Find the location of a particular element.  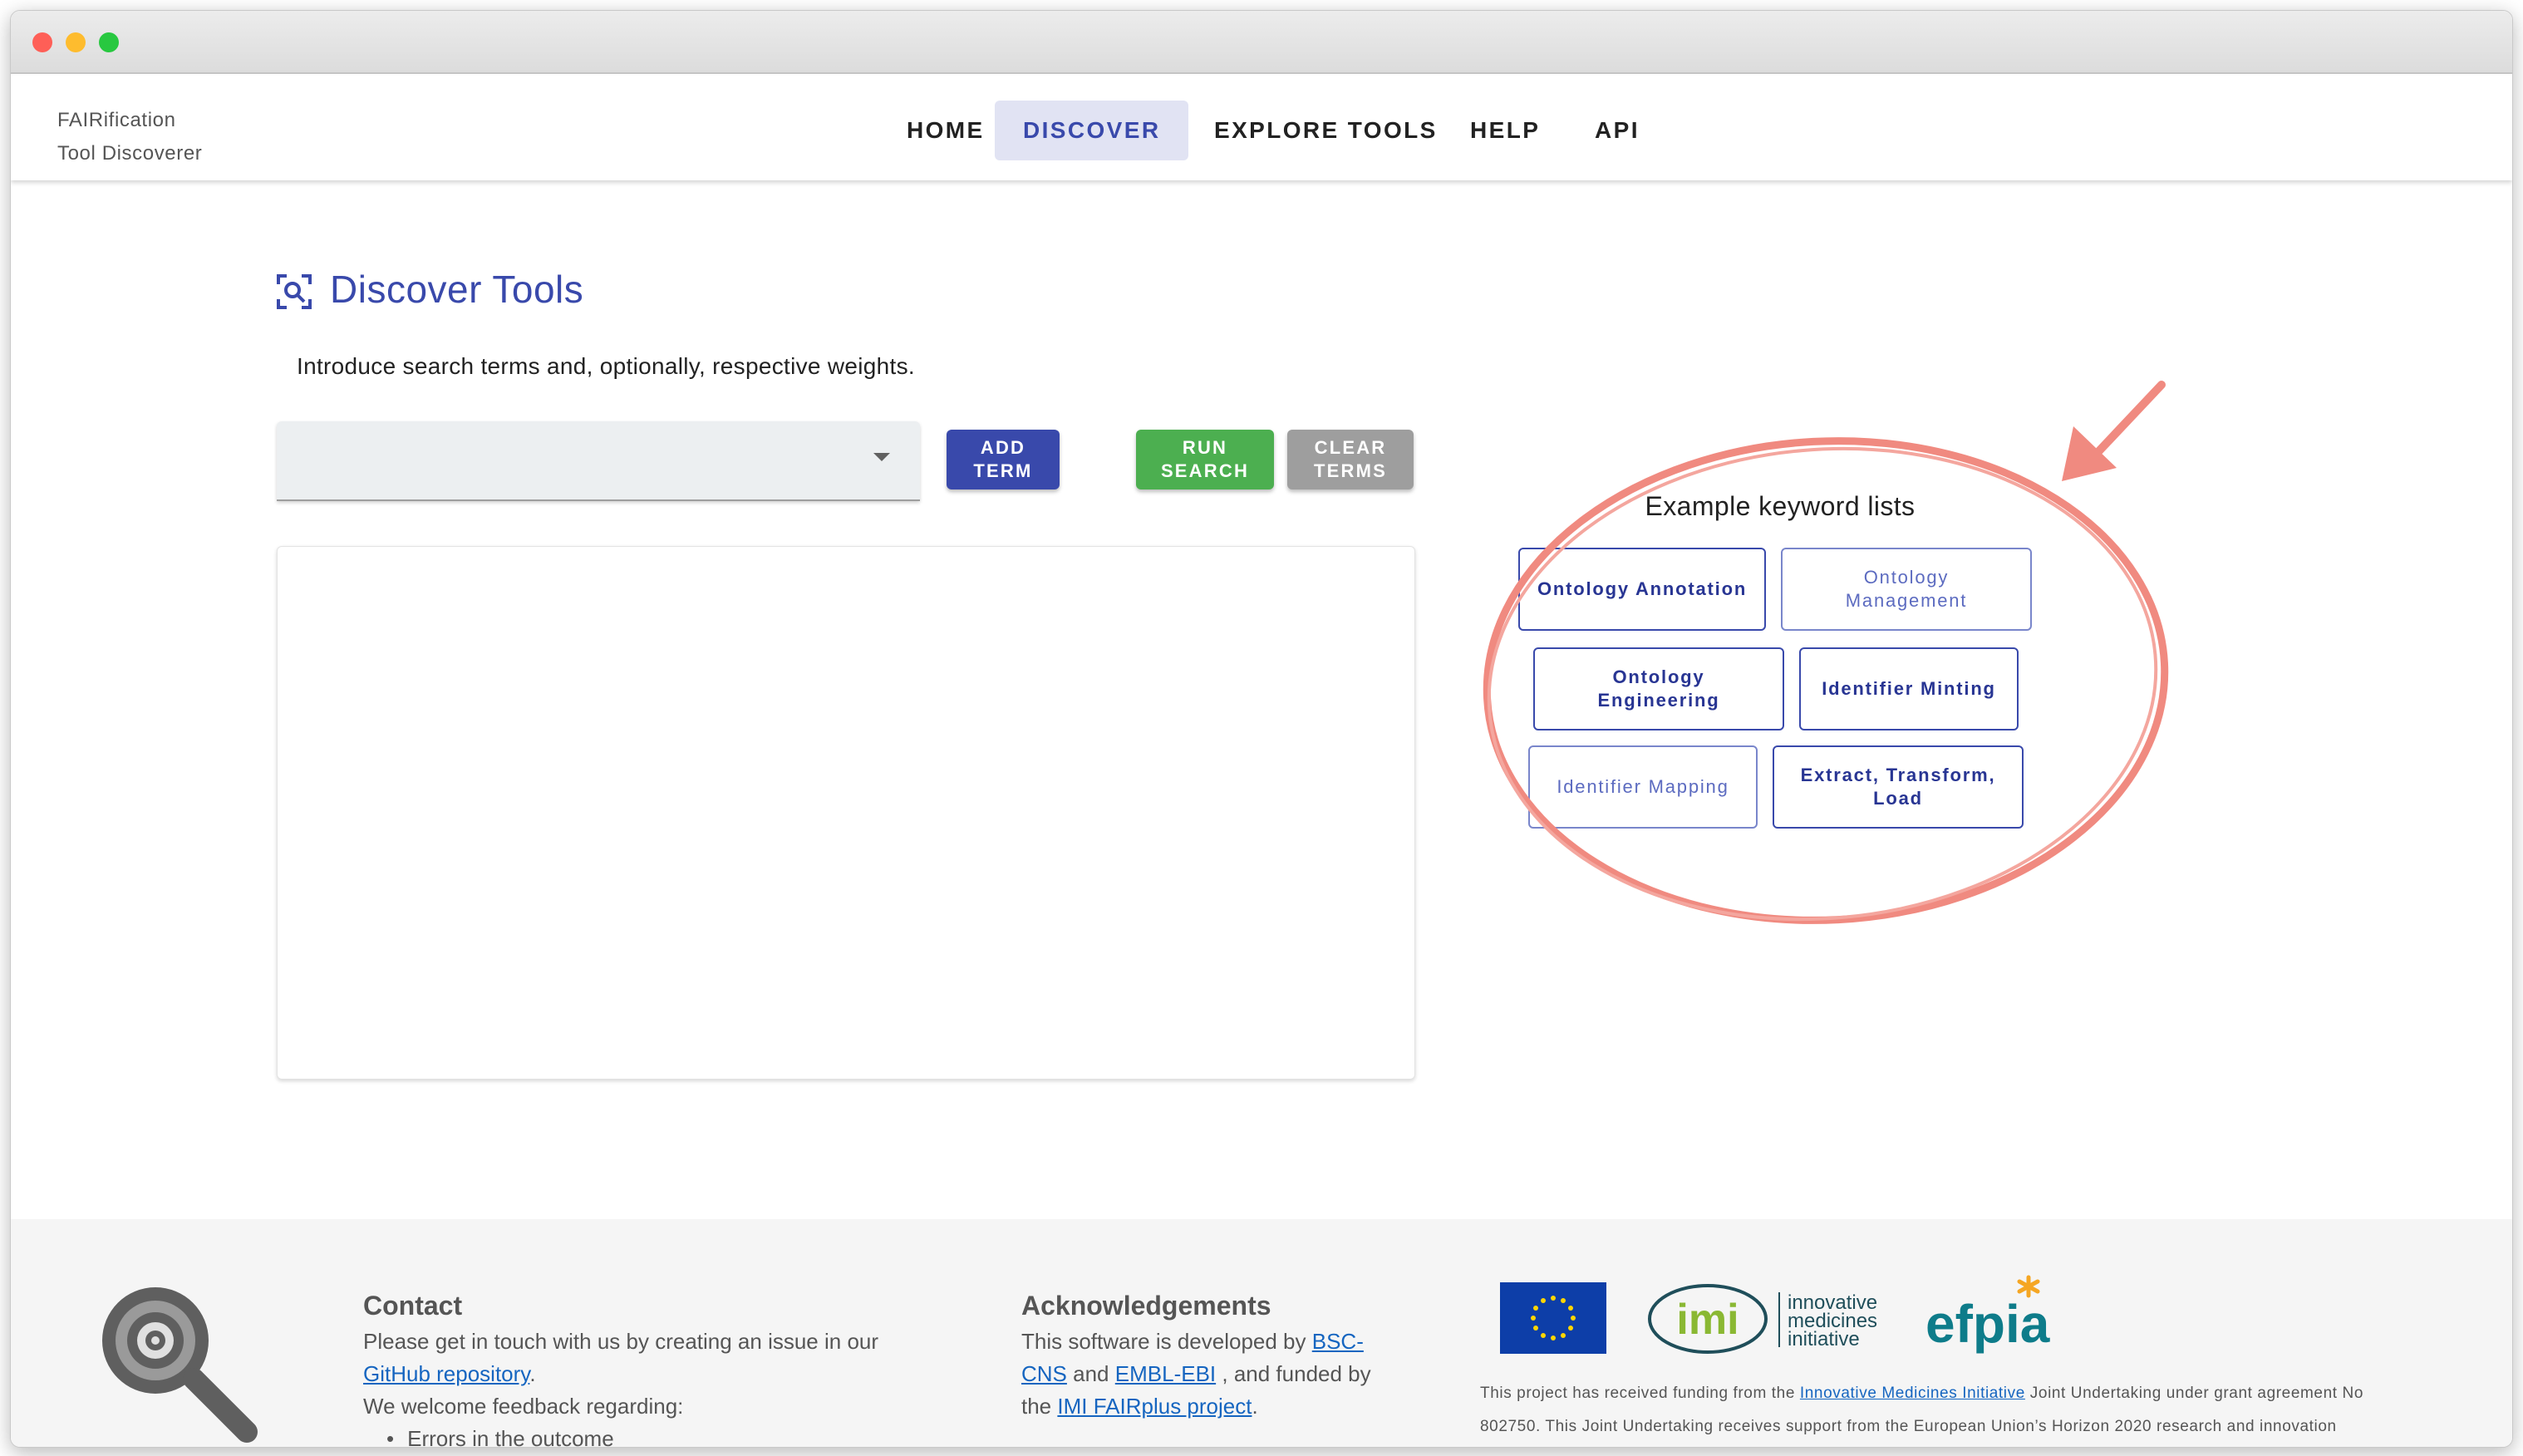

clear-terms-label-1: CLEAR is located at coordinates (1350, 447).